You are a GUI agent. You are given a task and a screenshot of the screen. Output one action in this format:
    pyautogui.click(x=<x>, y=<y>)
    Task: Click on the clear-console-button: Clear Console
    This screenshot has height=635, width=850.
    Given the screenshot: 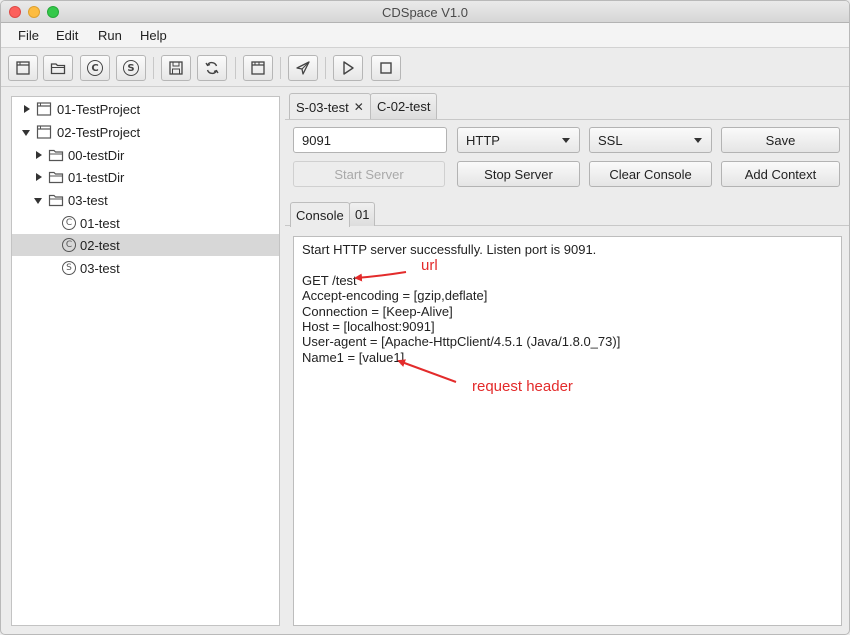 What is the action you would take?
    pyautogui.click(x=650, y=174)
    